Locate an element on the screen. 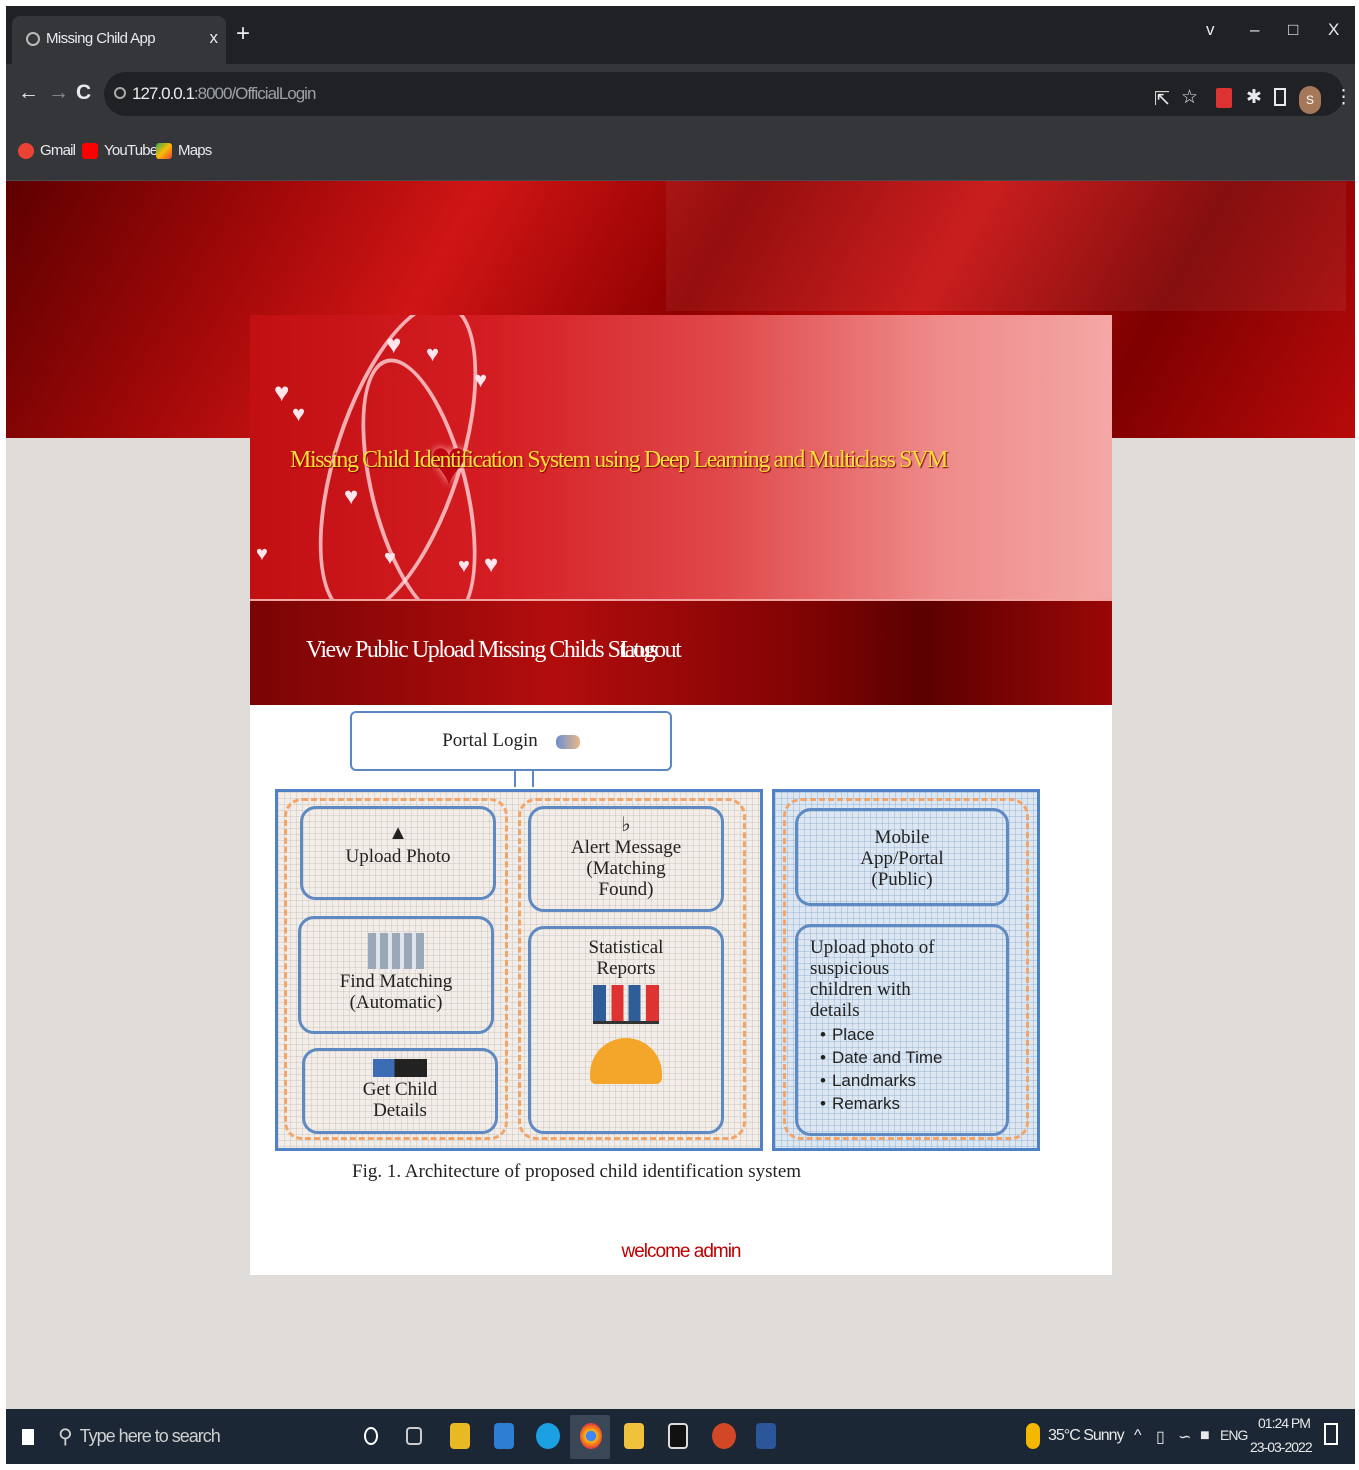 This screenshot has height=1470, width=1359. edge-icon is located at coordinates (548, 1436).